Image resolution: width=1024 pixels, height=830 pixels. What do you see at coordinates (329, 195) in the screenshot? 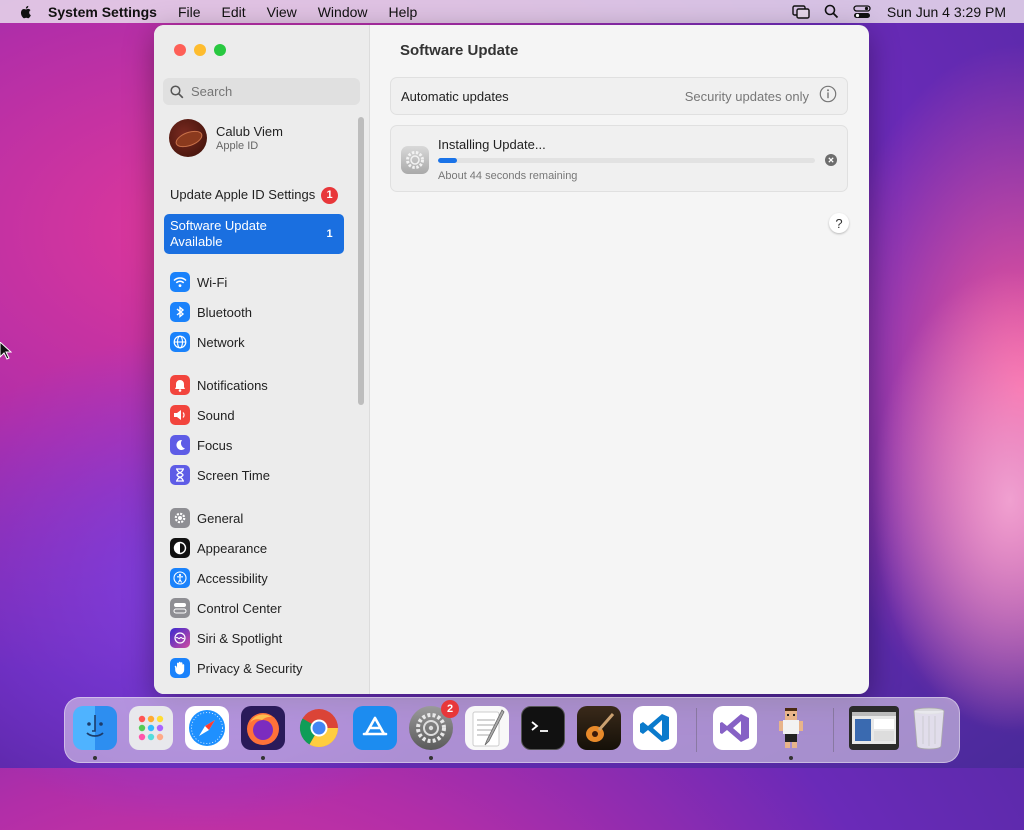
I see `notification-badge: 1` at bounding box center [329, 195].